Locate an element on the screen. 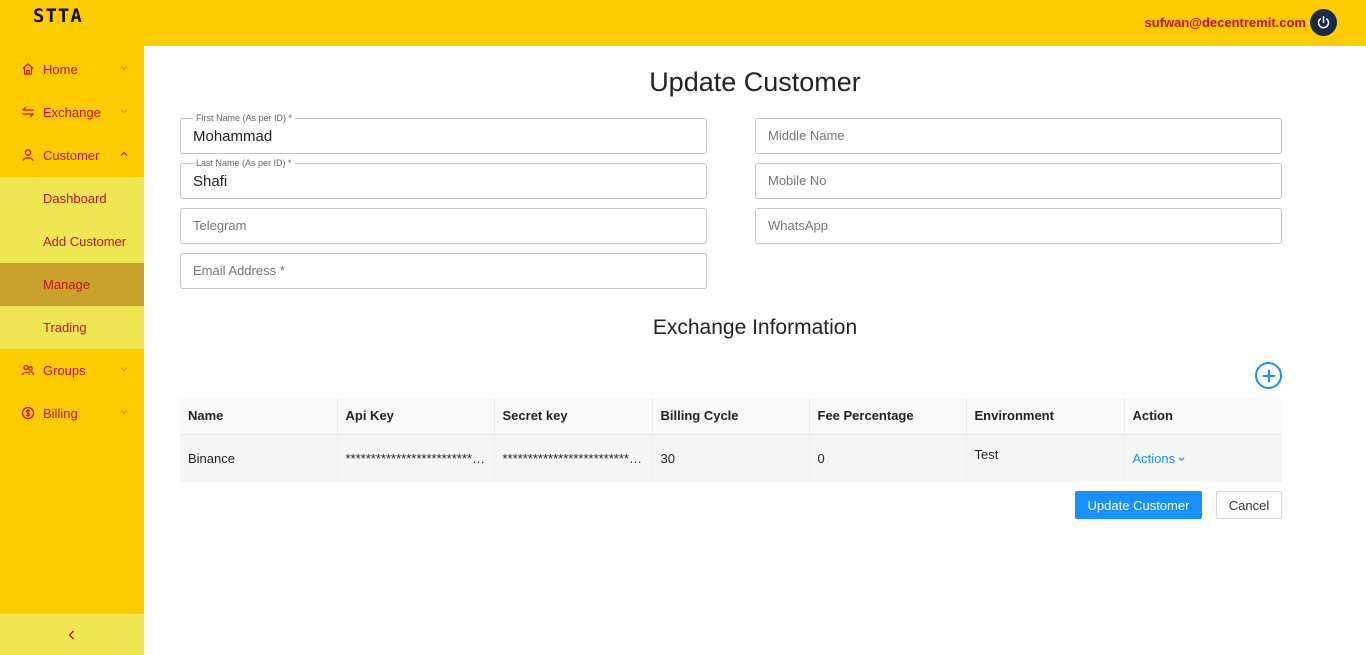  group-icon is located at coordinates (28, 370).